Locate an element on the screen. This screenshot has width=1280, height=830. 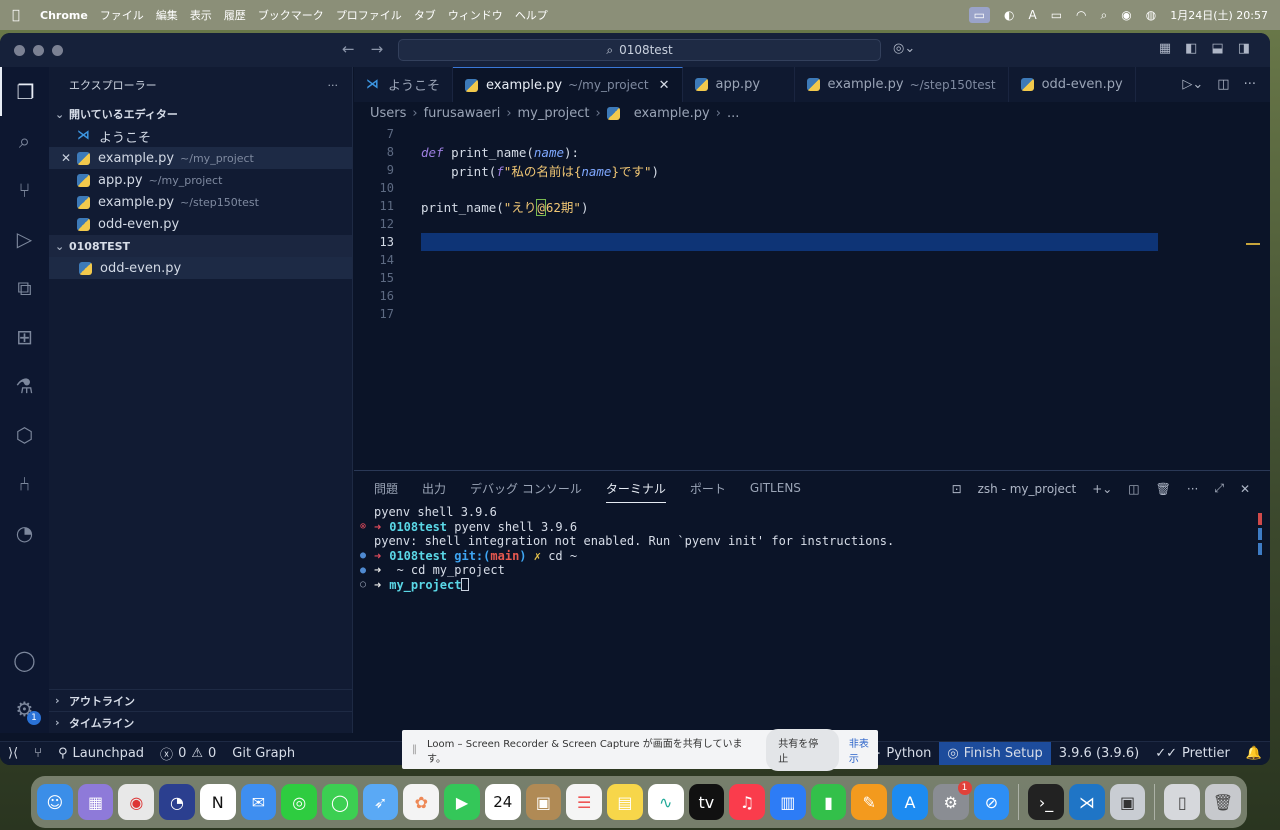
menu-history: 履歴 is located at coordinates (235, 15).